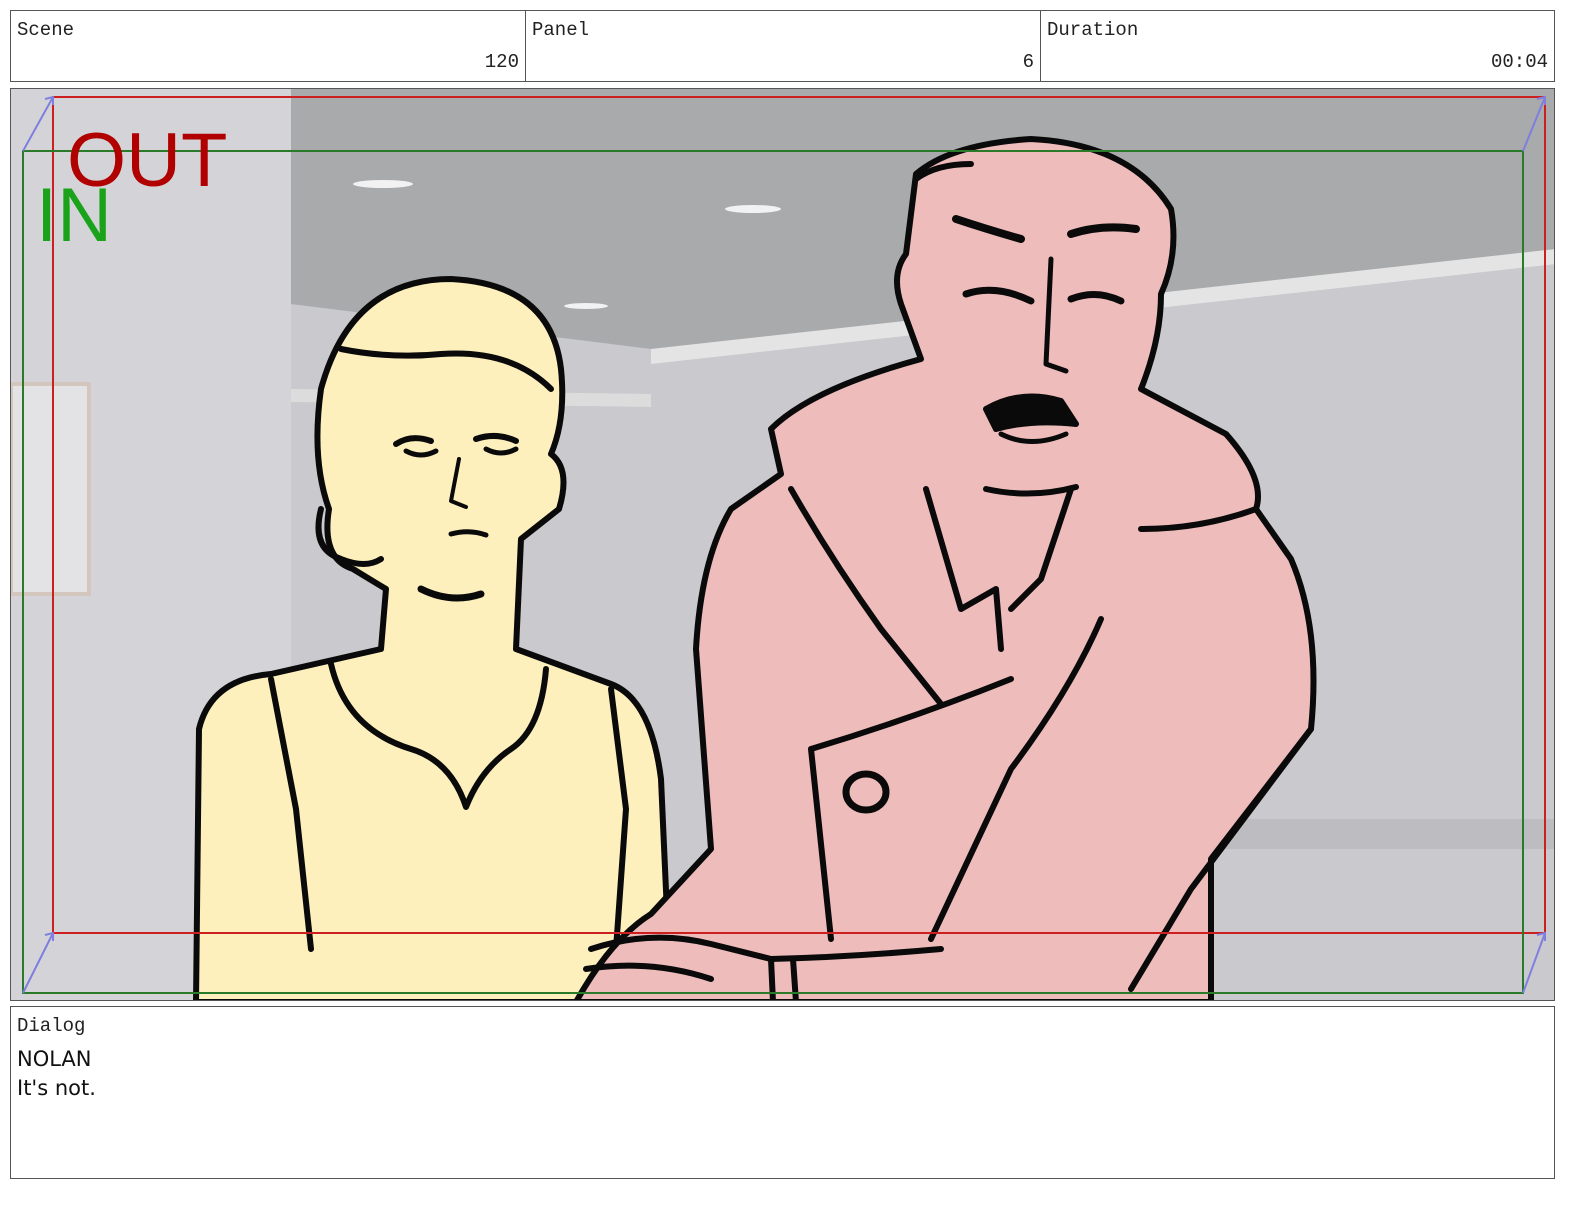 This screenshot has height=1224, width=1584. Describe the element at coordinates (1519, 62) in the screenshot. I see `duration-value: 00:04` at that location.